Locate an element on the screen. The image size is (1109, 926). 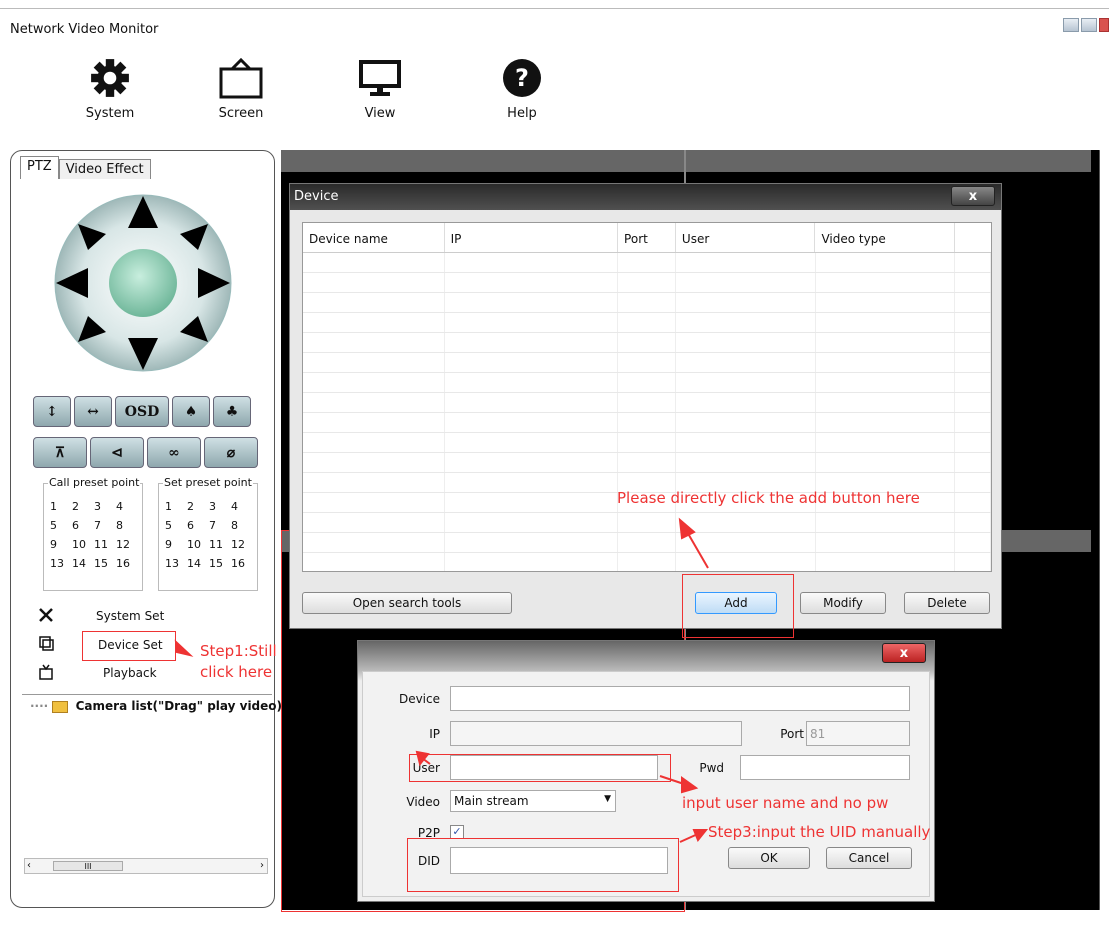
port-field: 81 is located at coordinates (858, 733).